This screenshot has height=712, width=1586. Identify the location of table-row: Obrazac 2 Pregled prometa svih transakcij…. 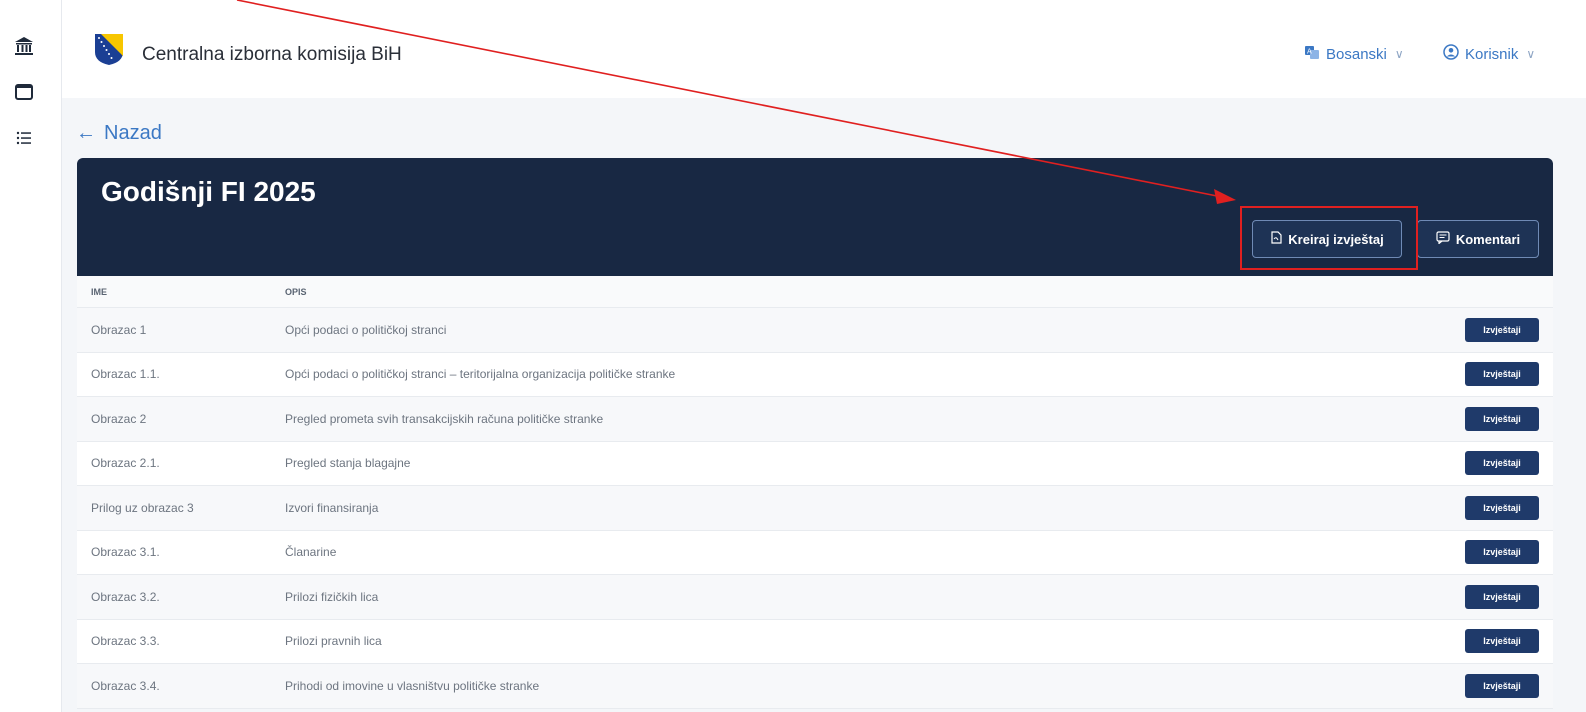
(815, 419).